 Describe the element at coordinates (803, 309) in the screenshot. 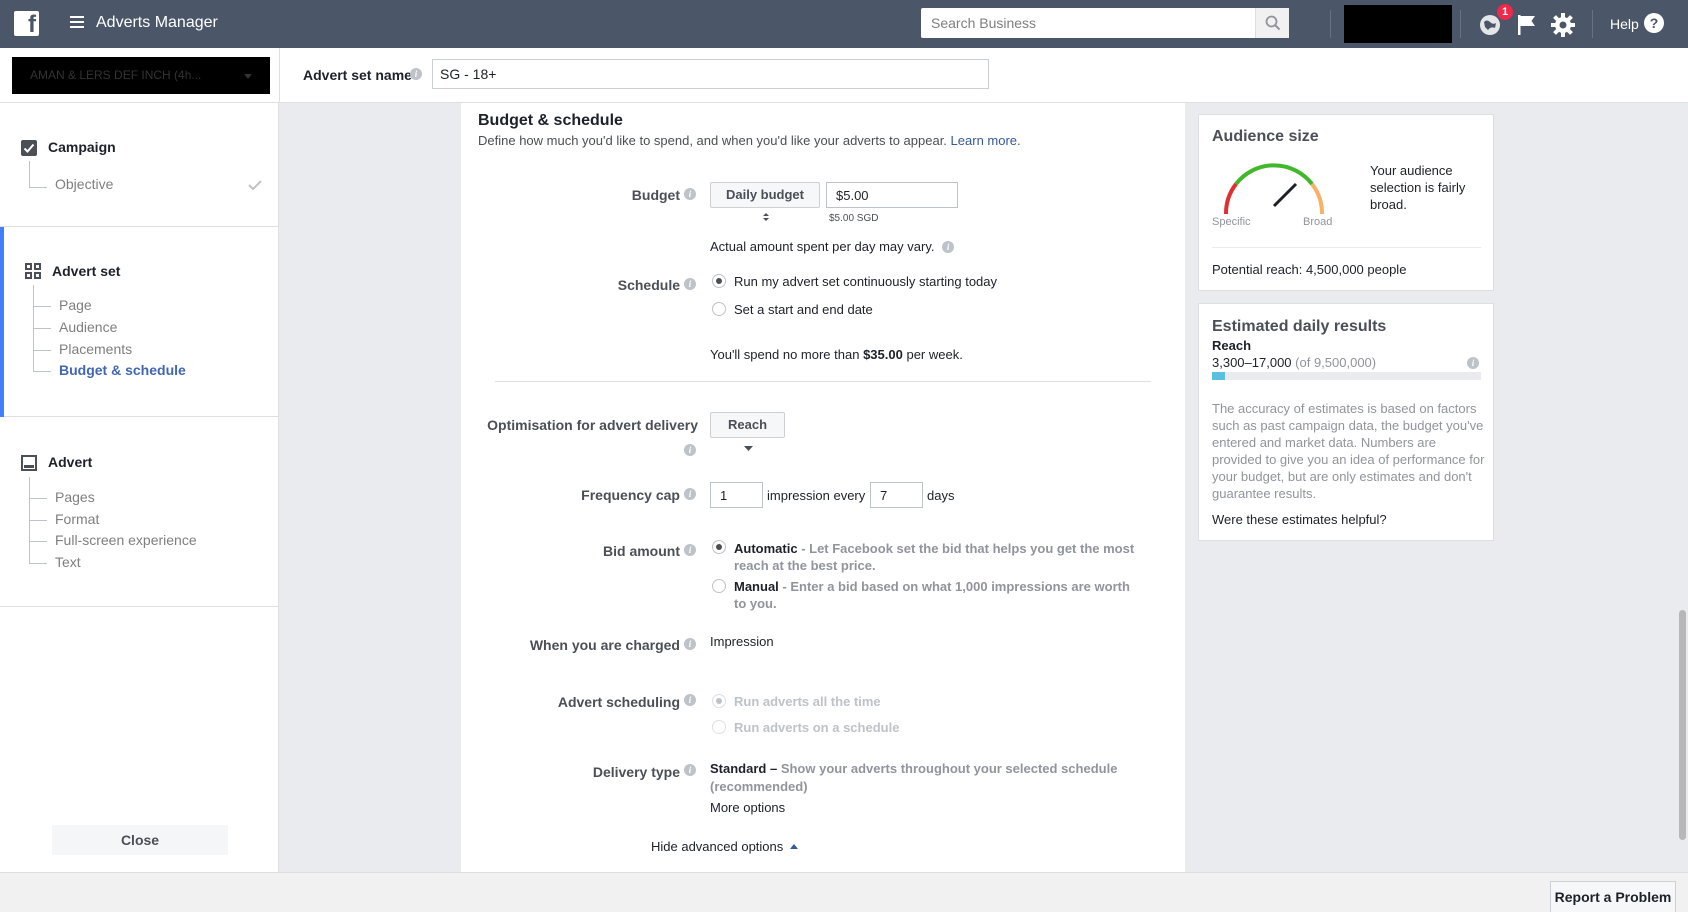

I see `schedule-option-start-end: Set a start and end date` at that location.